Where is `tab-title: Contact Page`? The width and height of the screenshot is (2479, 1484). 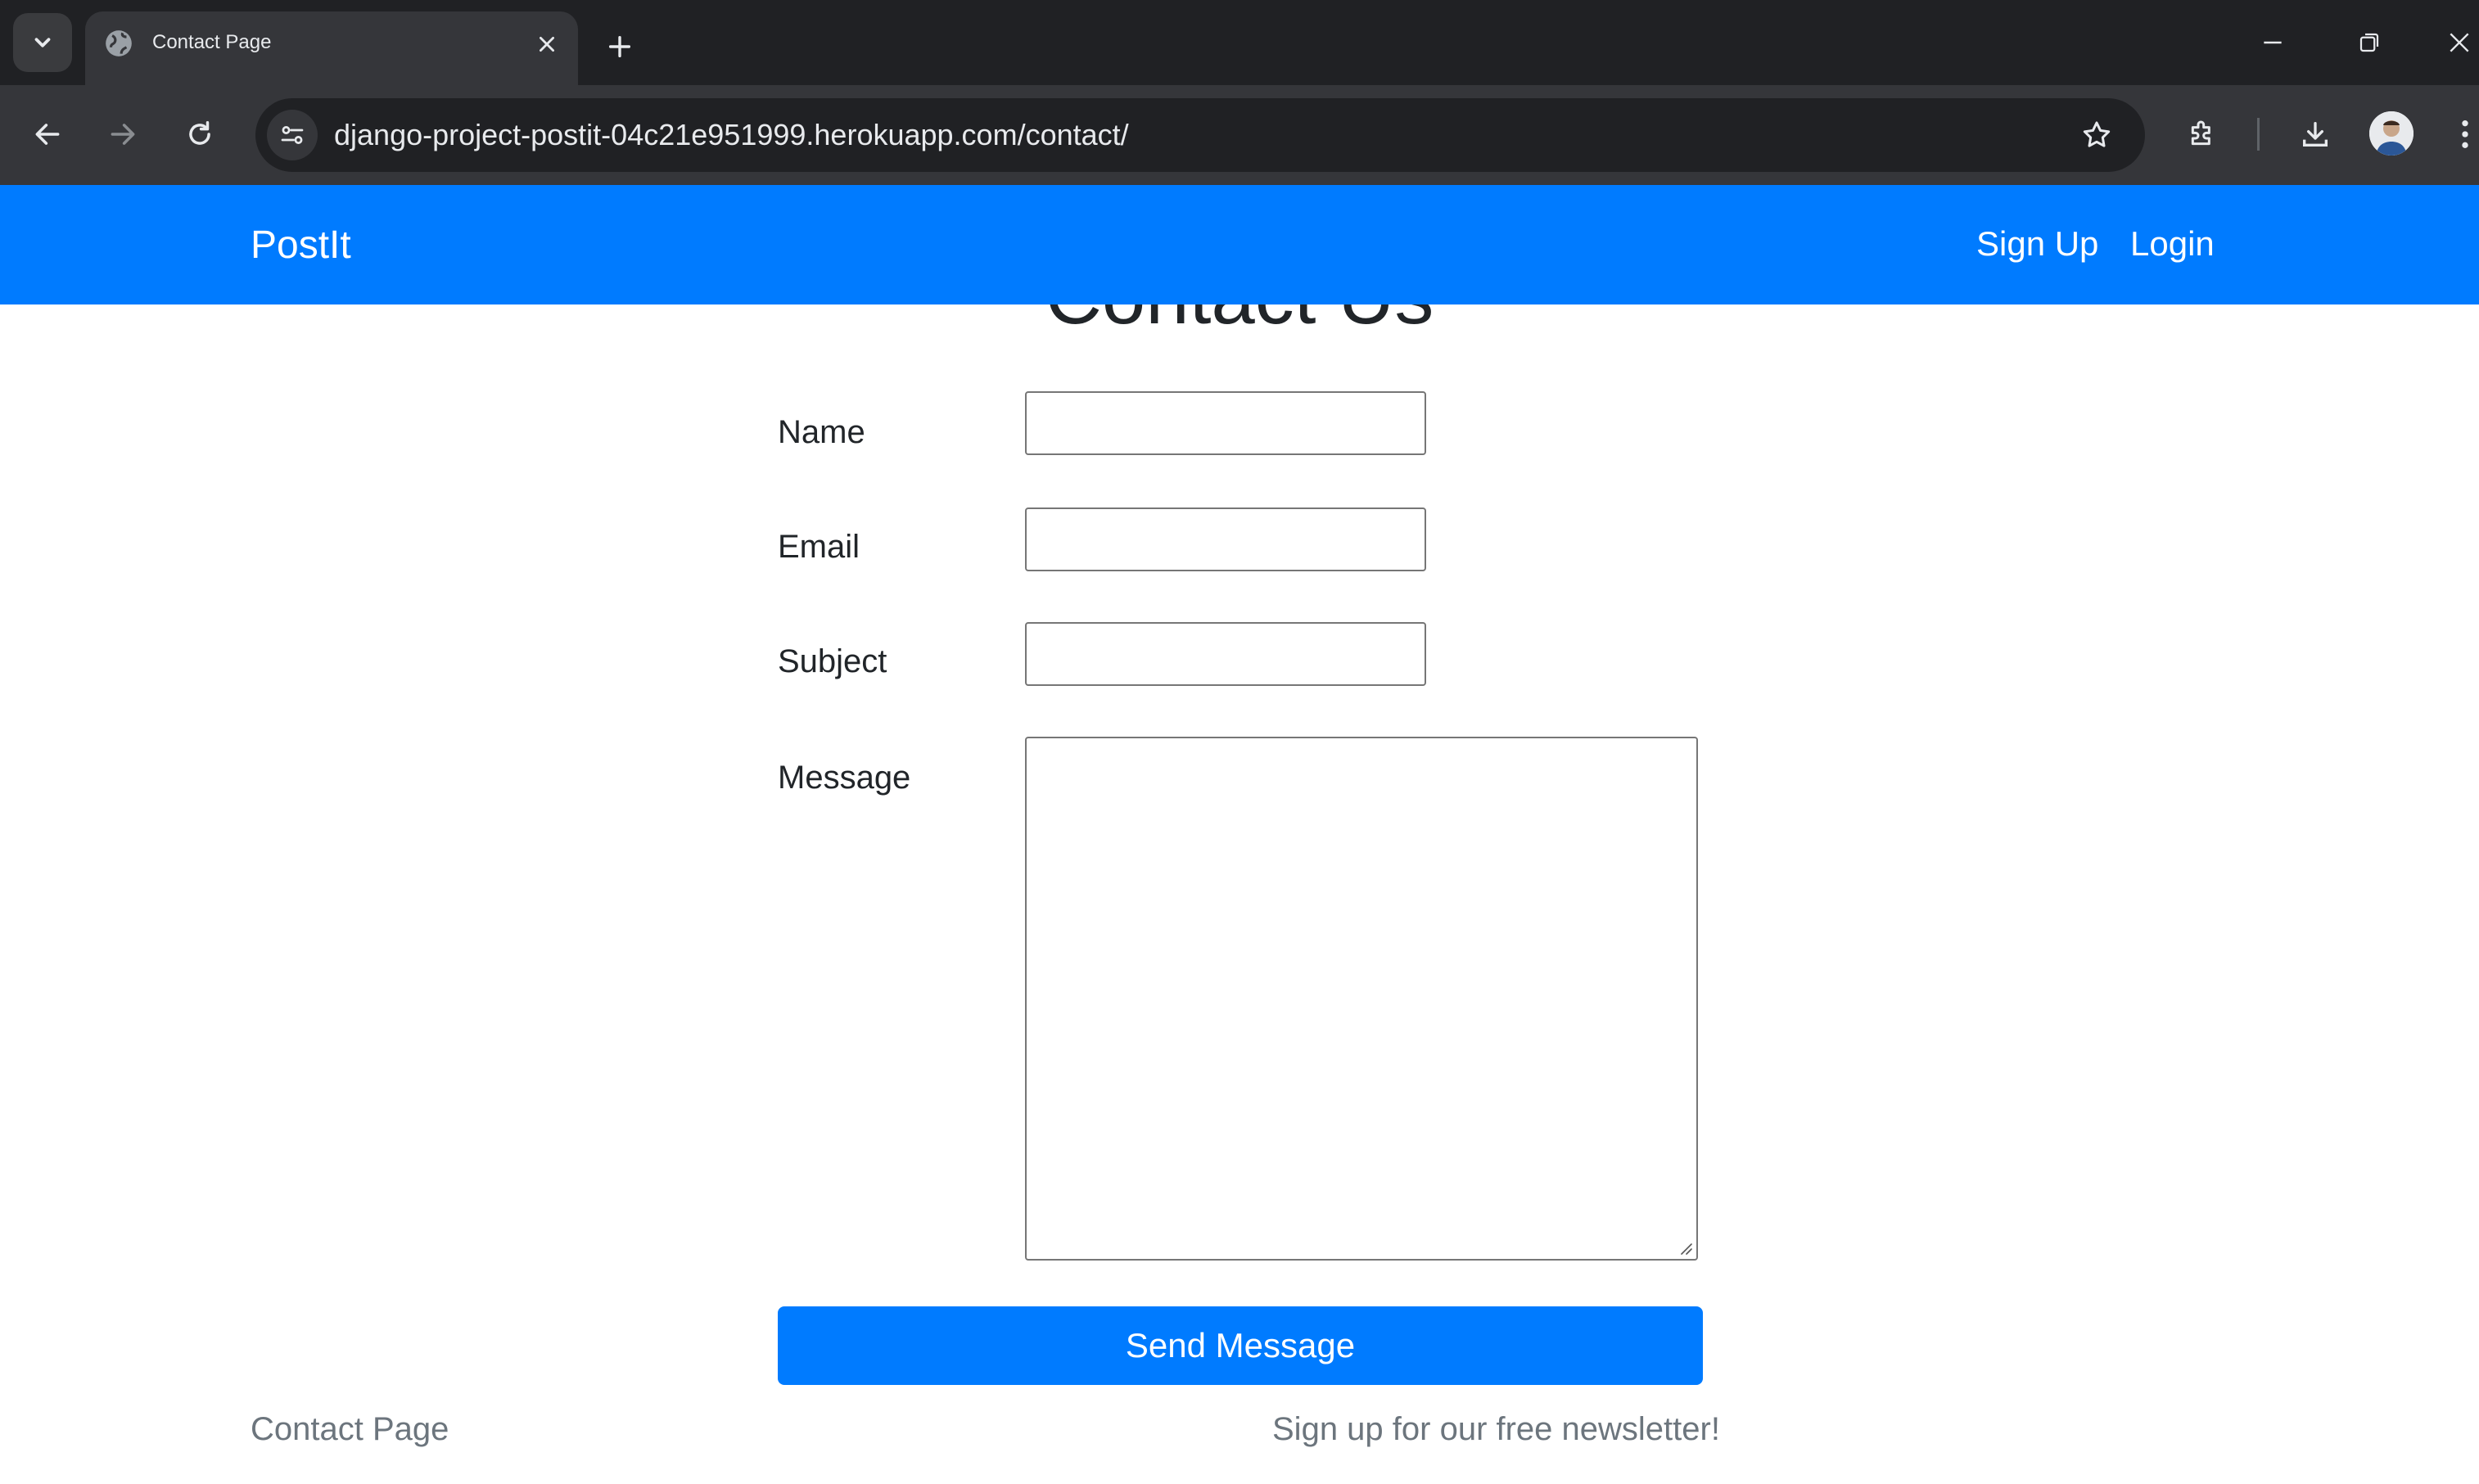 tab-title: Contact Page is located at coordinates (212, 42).